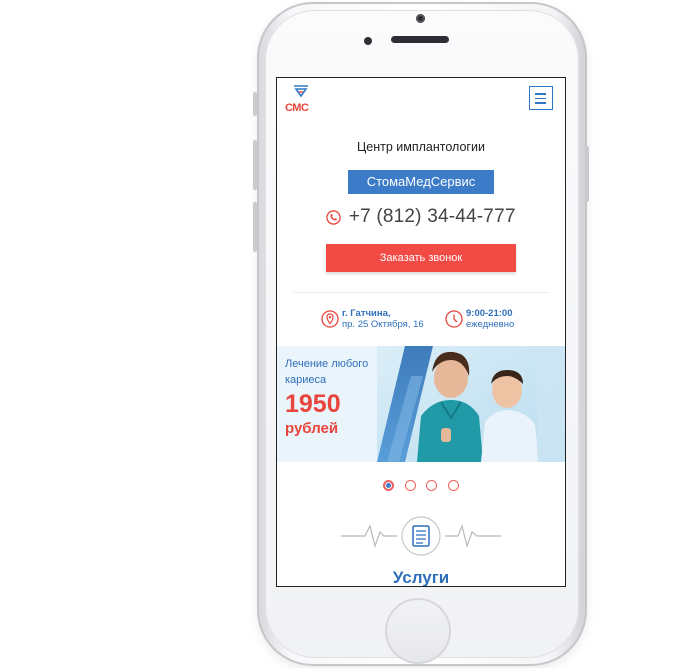 The height and width of the screenshot is (668, 692). What do you see at coordinates (421, 292) in the screenshot?
I see `section-divider` at bounding box center [421, 292].